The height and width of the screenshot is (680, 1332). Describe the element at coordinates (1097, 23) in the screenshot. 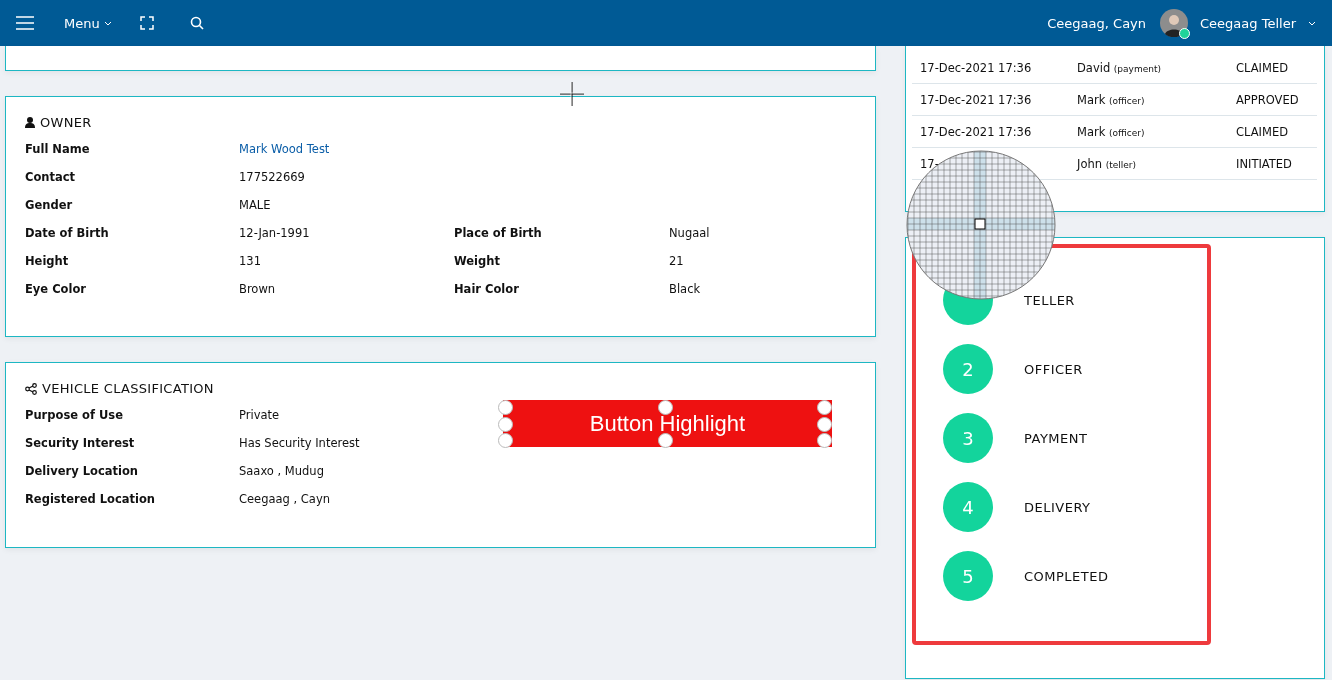

I see `user-location: Ceegaag, Cayn` at that location.